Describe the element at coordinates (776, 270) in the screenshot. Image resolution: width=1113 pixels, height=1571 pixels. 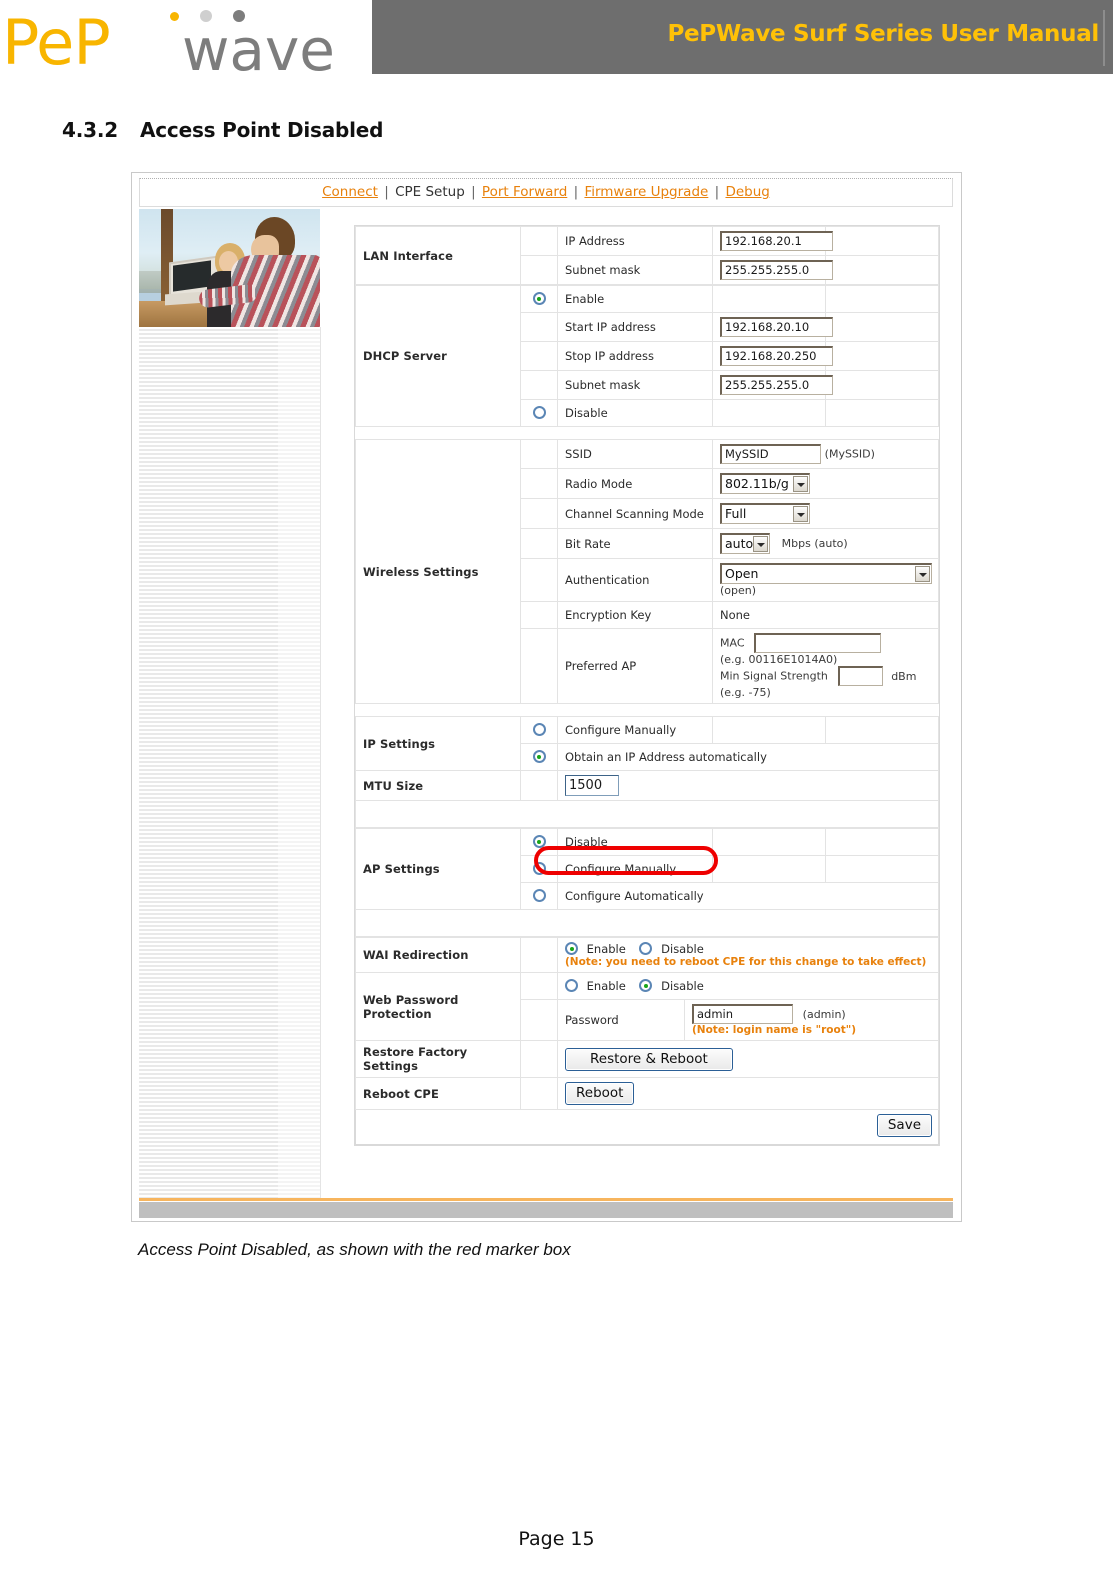
I see `lan-subnet-mask-input: 255.255.255.0` at that location.